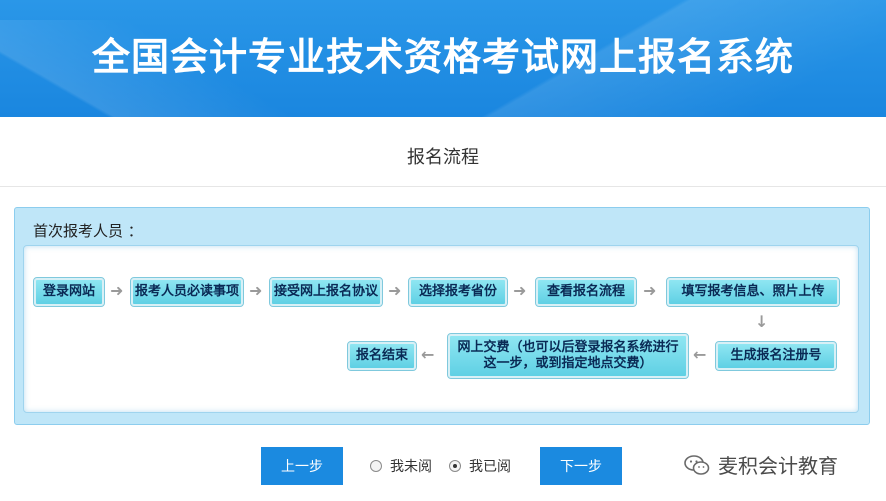 Image resolution: width=886 pixels, height=501 pixels. What do you see at coordinates (88, 231) in the screenshot?
I see `flow-label: 首次报考人员 ：` at bounding box center [88, 231].